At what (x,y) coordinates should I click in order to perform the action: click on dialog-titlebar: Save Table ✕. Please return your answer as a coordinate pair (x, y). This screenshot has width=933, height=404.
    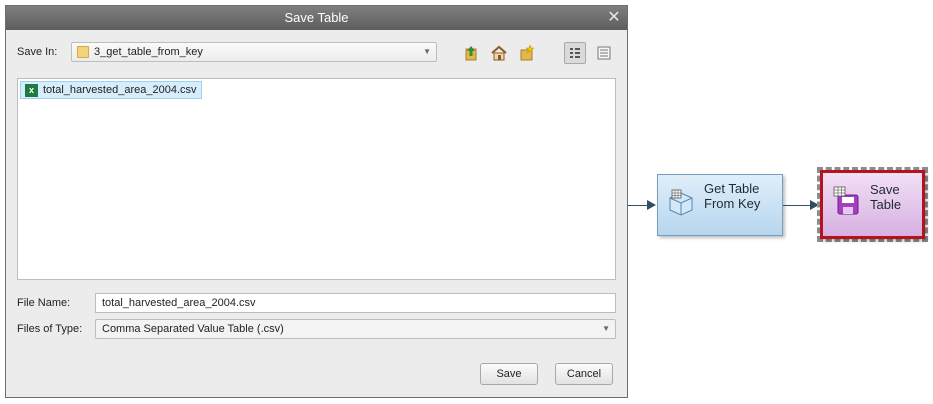
    Looking at the image, I should click on (316, 18).